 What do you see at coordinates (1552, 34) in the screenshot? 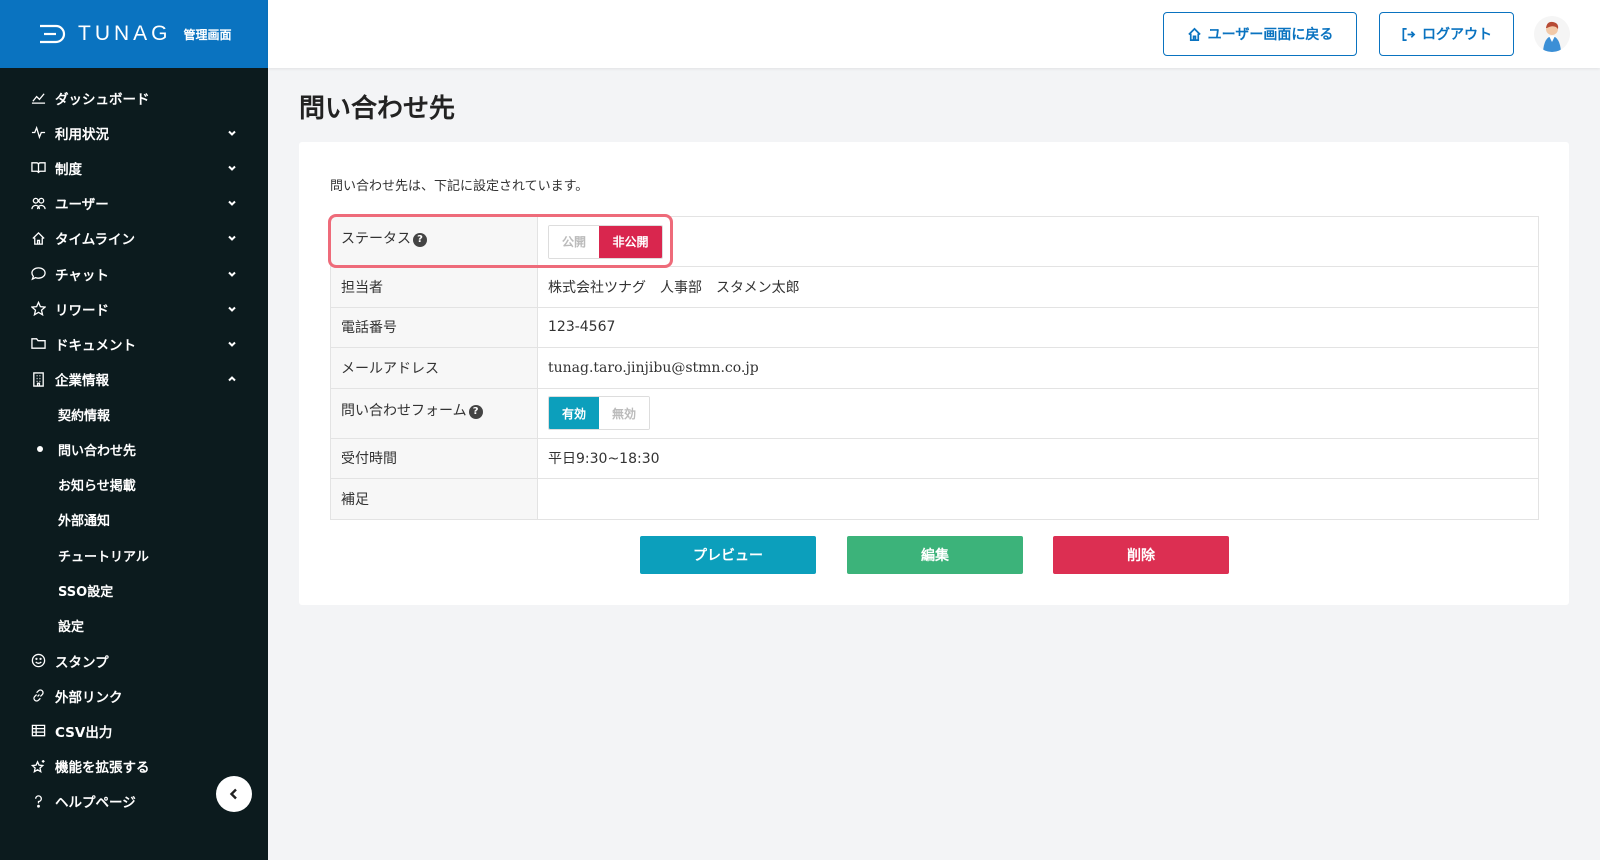
I see `avatar` at bounding box center [1552, 34].